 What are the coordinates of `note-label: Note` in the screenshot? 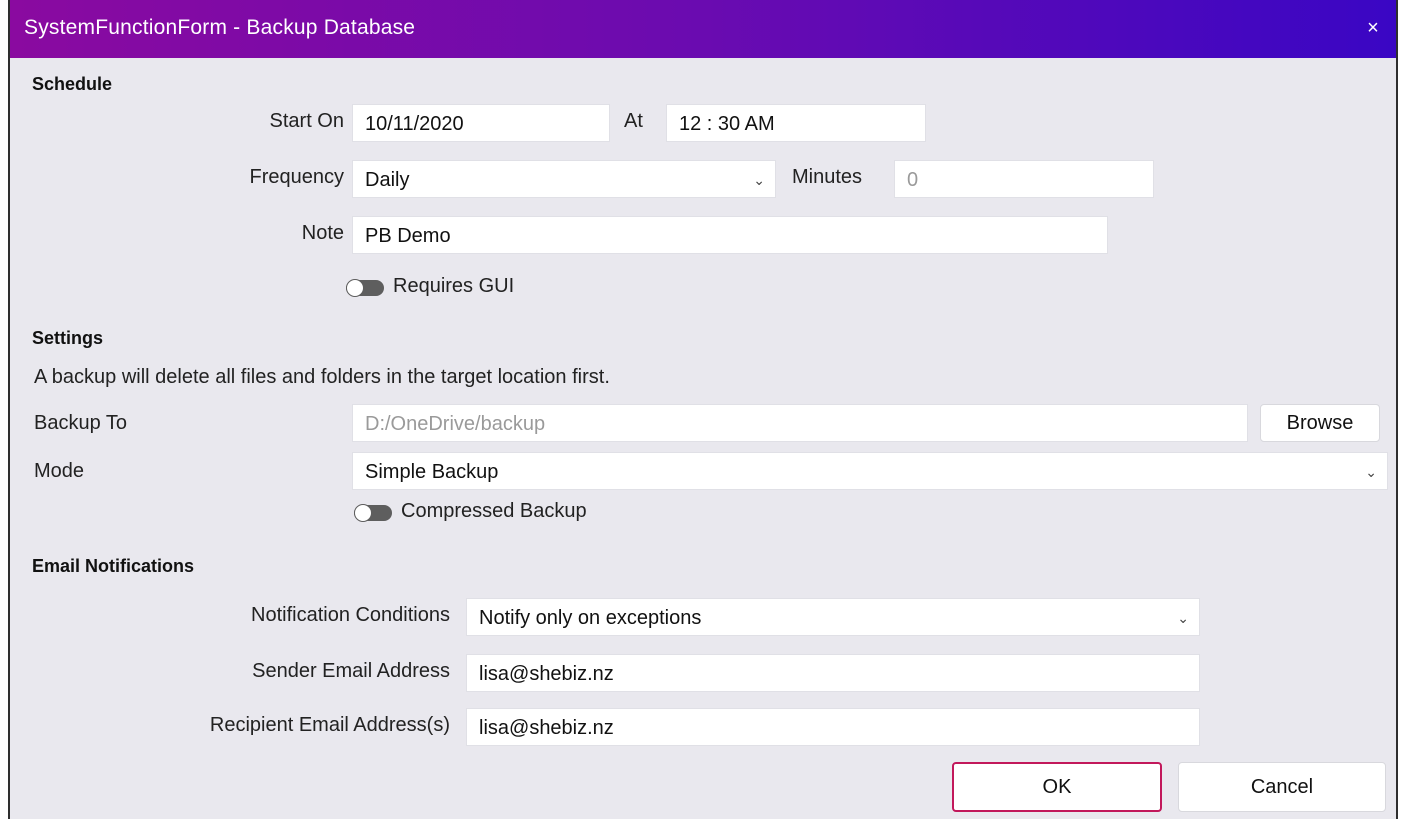 It's located at (322, 233).